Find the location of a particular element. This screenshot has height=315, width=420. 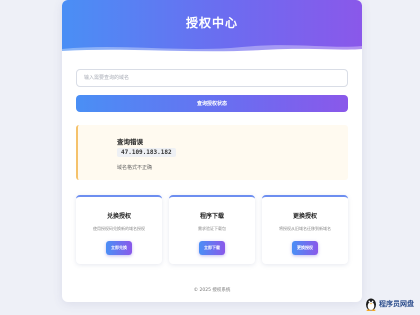

watermark: 程序员网盘 is located at coordinates (389, 304).